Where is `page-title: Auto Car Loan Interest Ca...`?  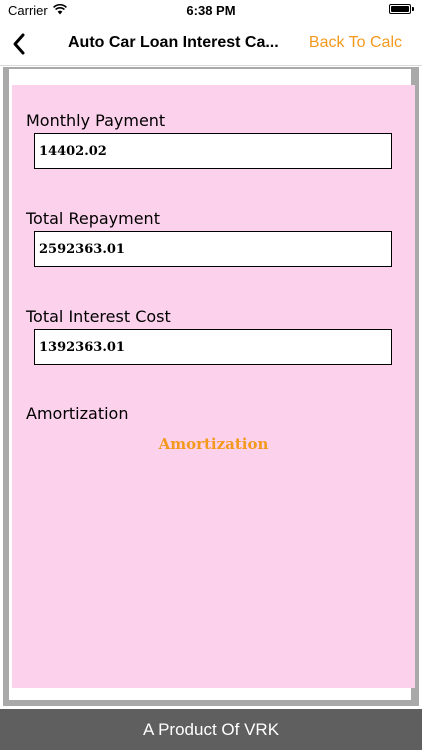
page-title: Auto Car Loan Interest Ca... is located at coordinates (173, 42).